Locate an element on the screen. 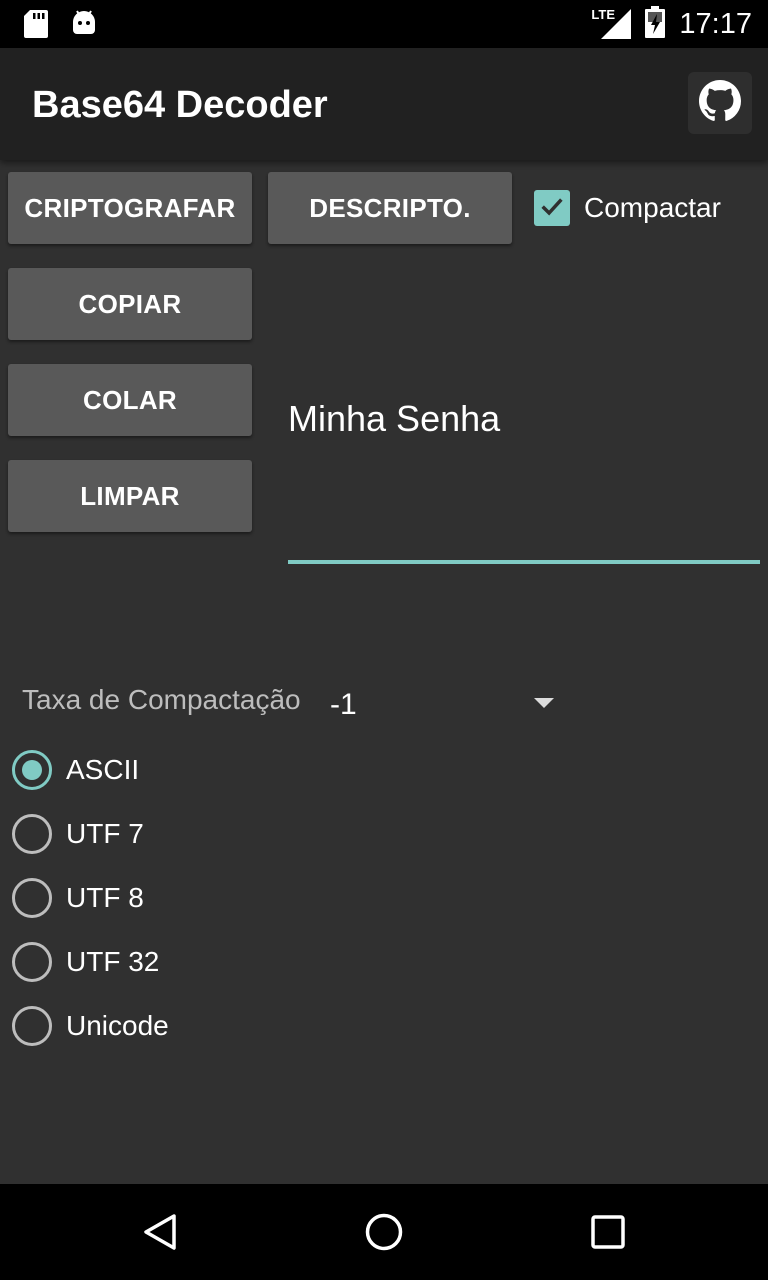 The image size is (768, 1280). radio-ascii: ASCII is located at coordinates (75, 770).